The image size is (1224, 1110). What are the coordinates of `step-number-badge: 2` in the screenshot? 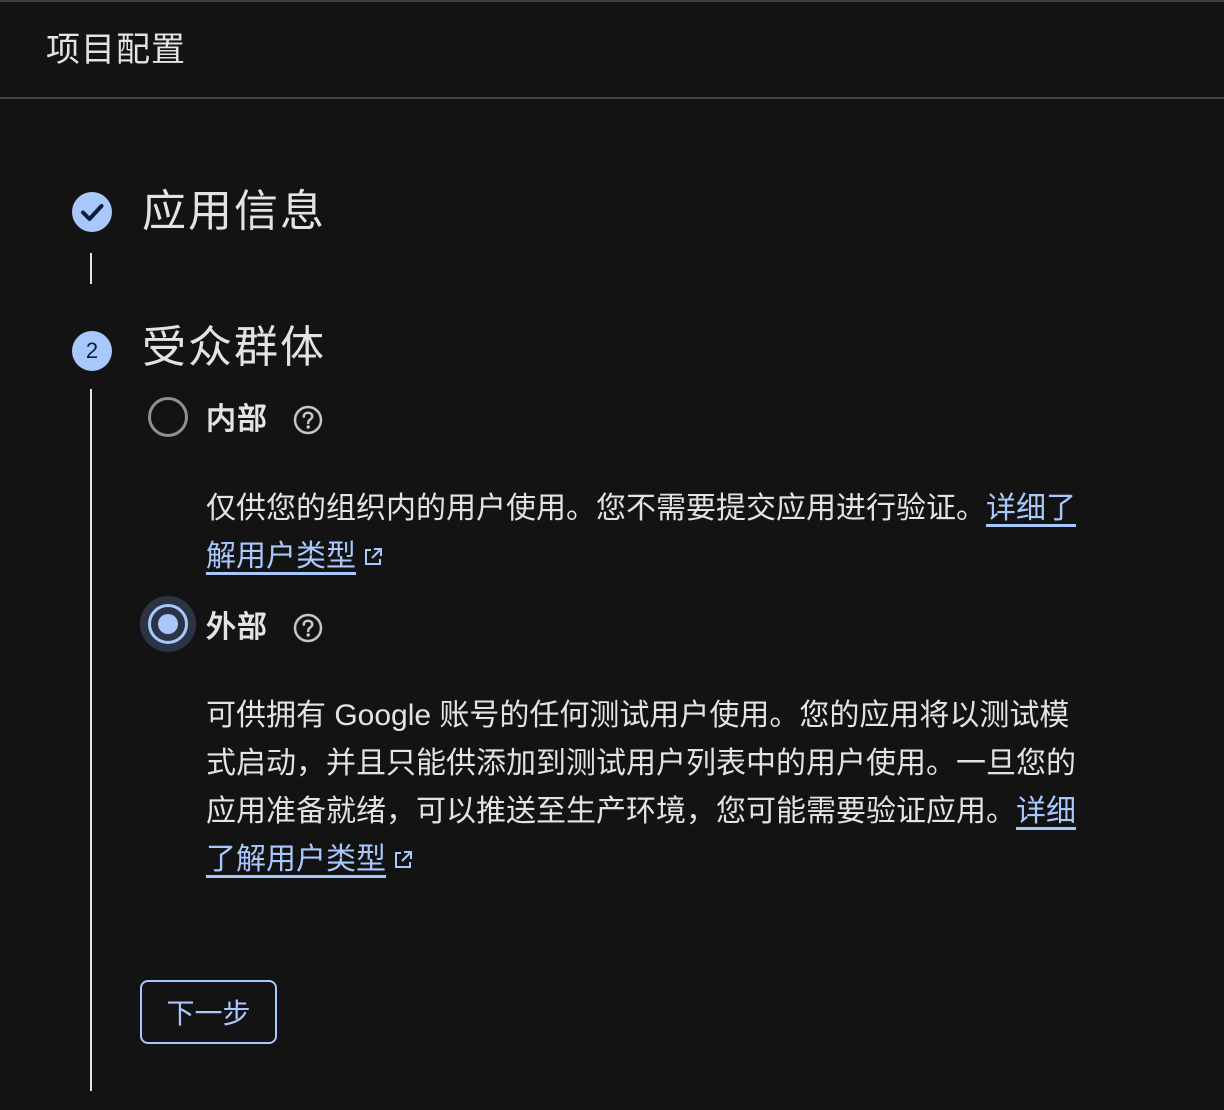 It's located at (92, 351).